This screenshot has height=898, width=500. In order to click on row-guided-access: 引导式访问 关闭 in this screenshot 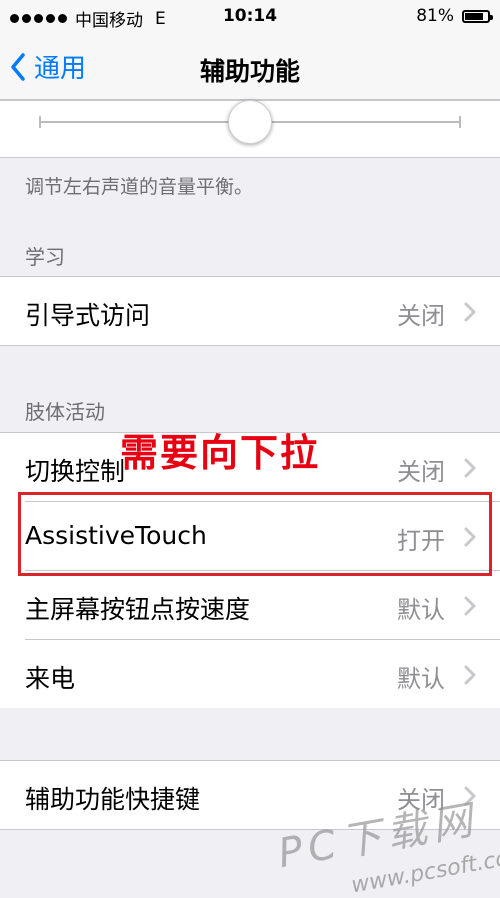, I will do `click(250, 311)`.